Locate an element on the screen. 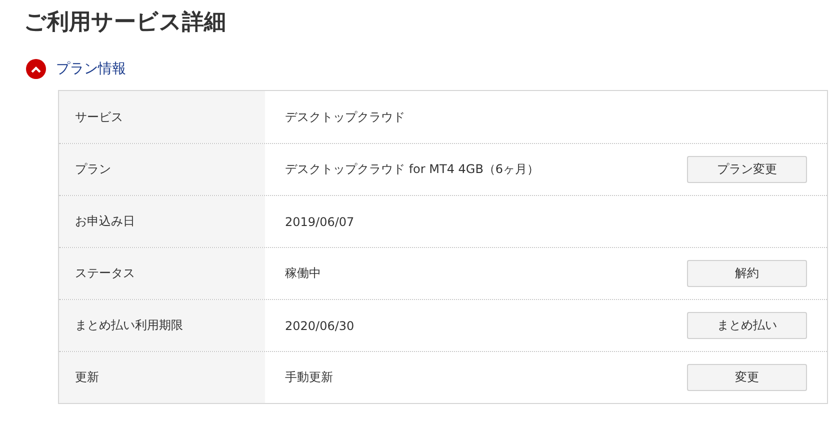  row-label: お申込み日 is located at coordinates (105, 221).